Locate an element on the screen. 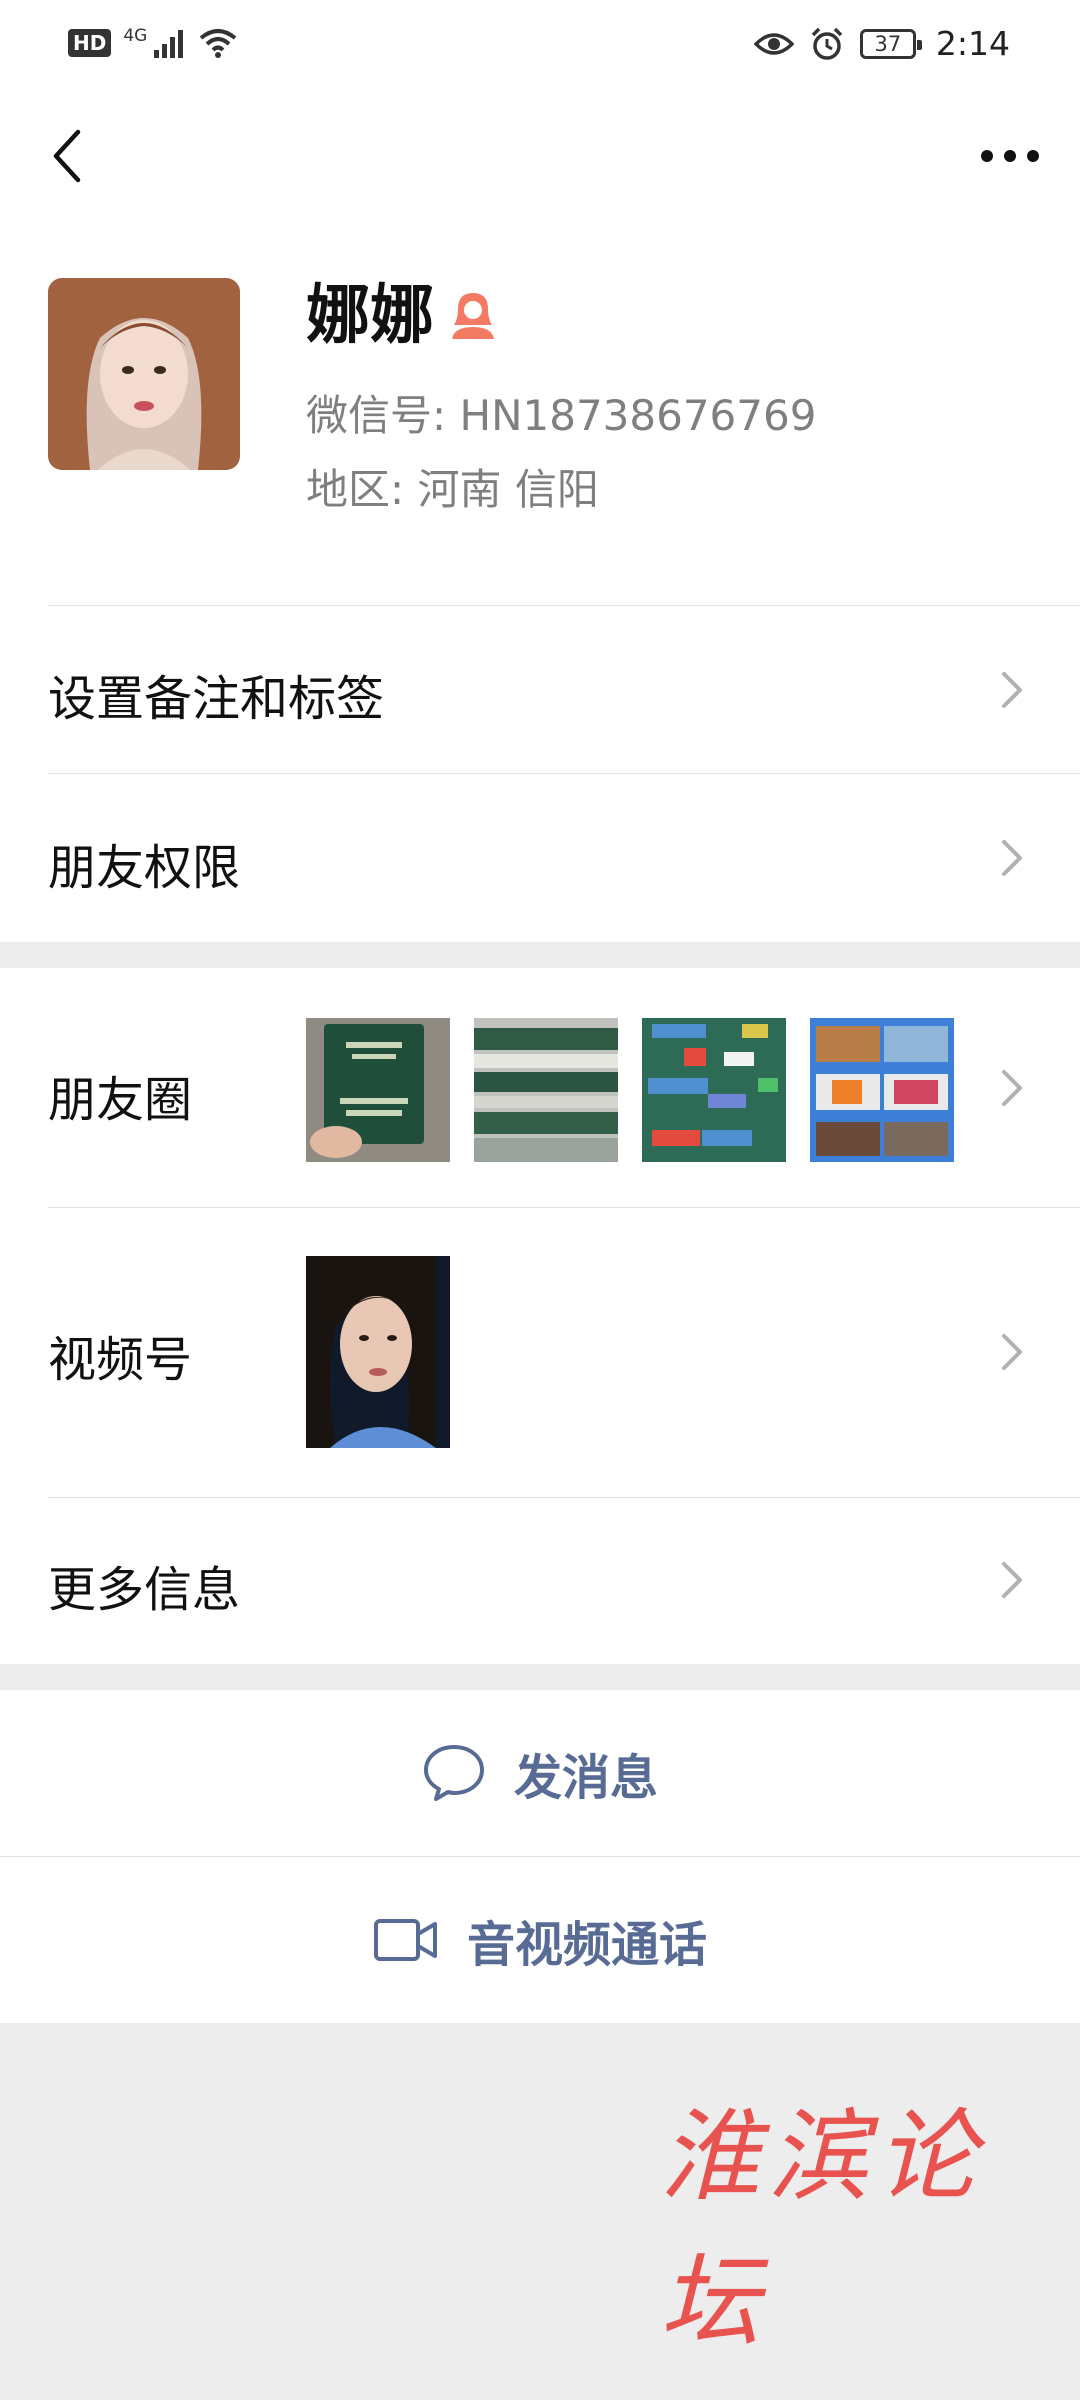 The width and height of the screenshot is (1080, 2400). avatar-photo is located at coordinates (144, 374).